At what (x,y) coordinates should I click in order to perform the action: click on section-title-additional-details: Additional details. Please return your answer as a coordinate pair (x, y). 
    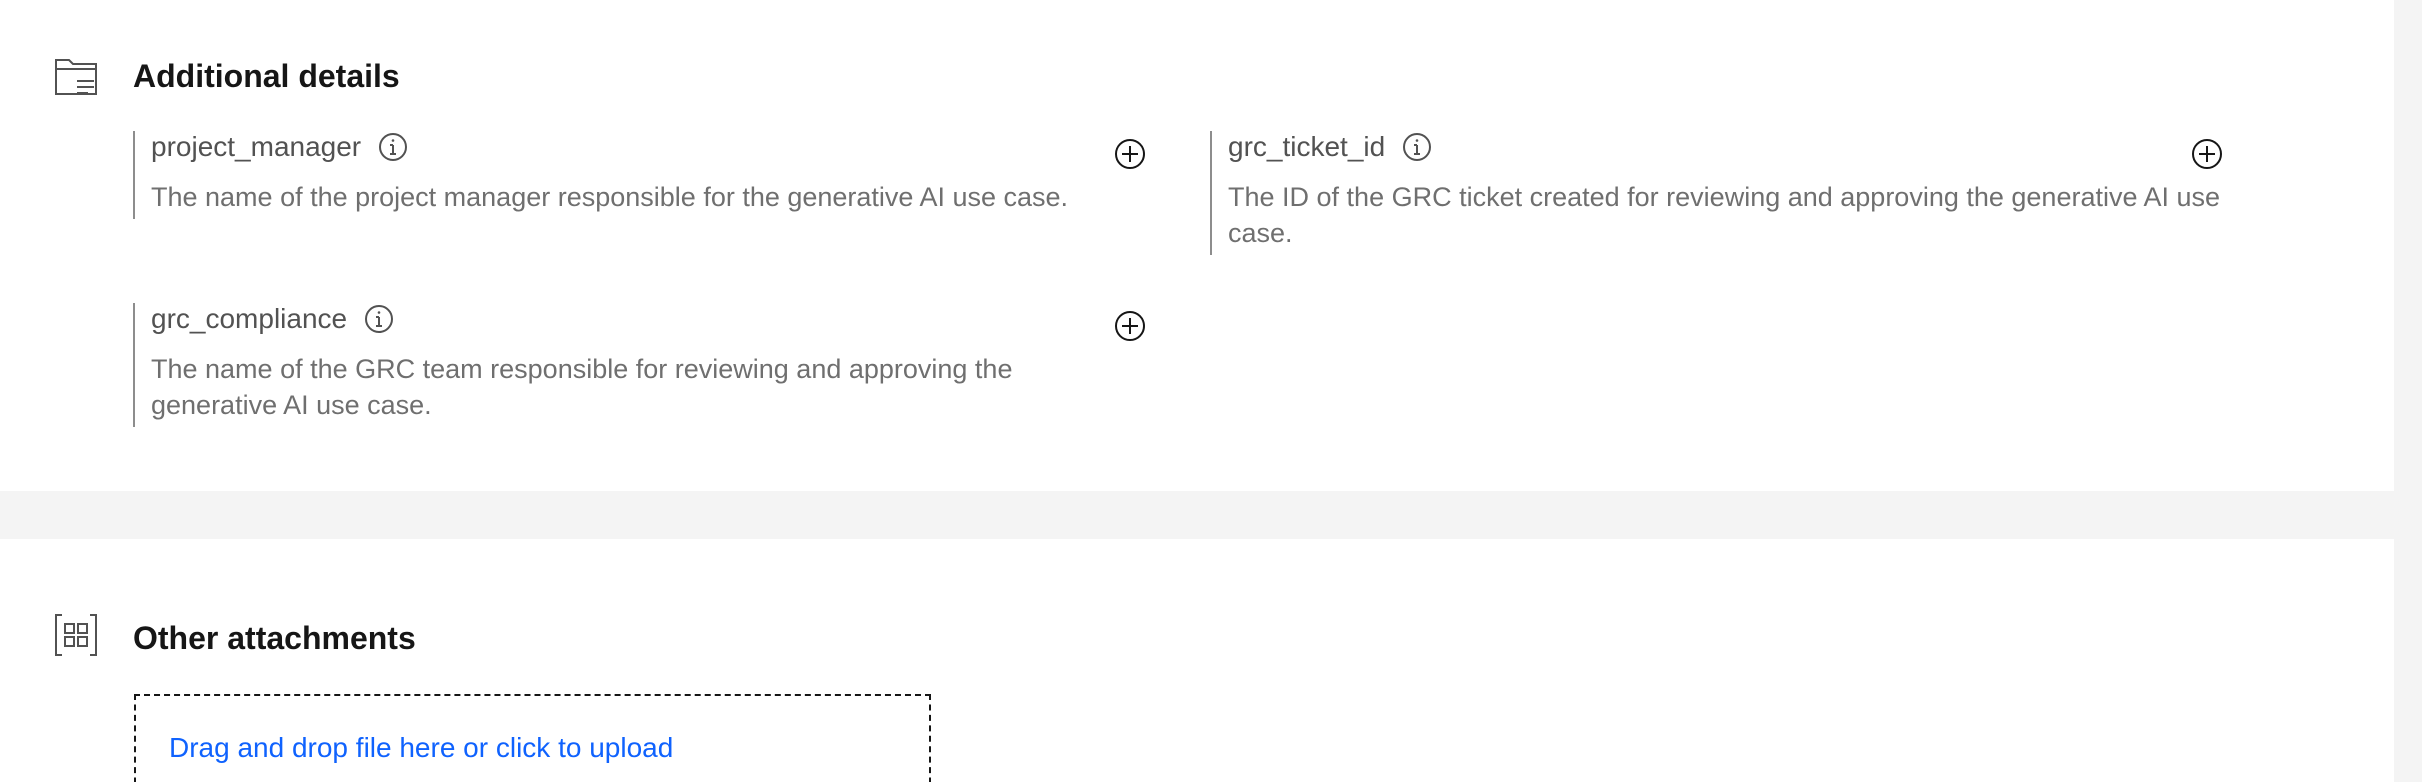
    Looking at the image, I should click on (266, 76).